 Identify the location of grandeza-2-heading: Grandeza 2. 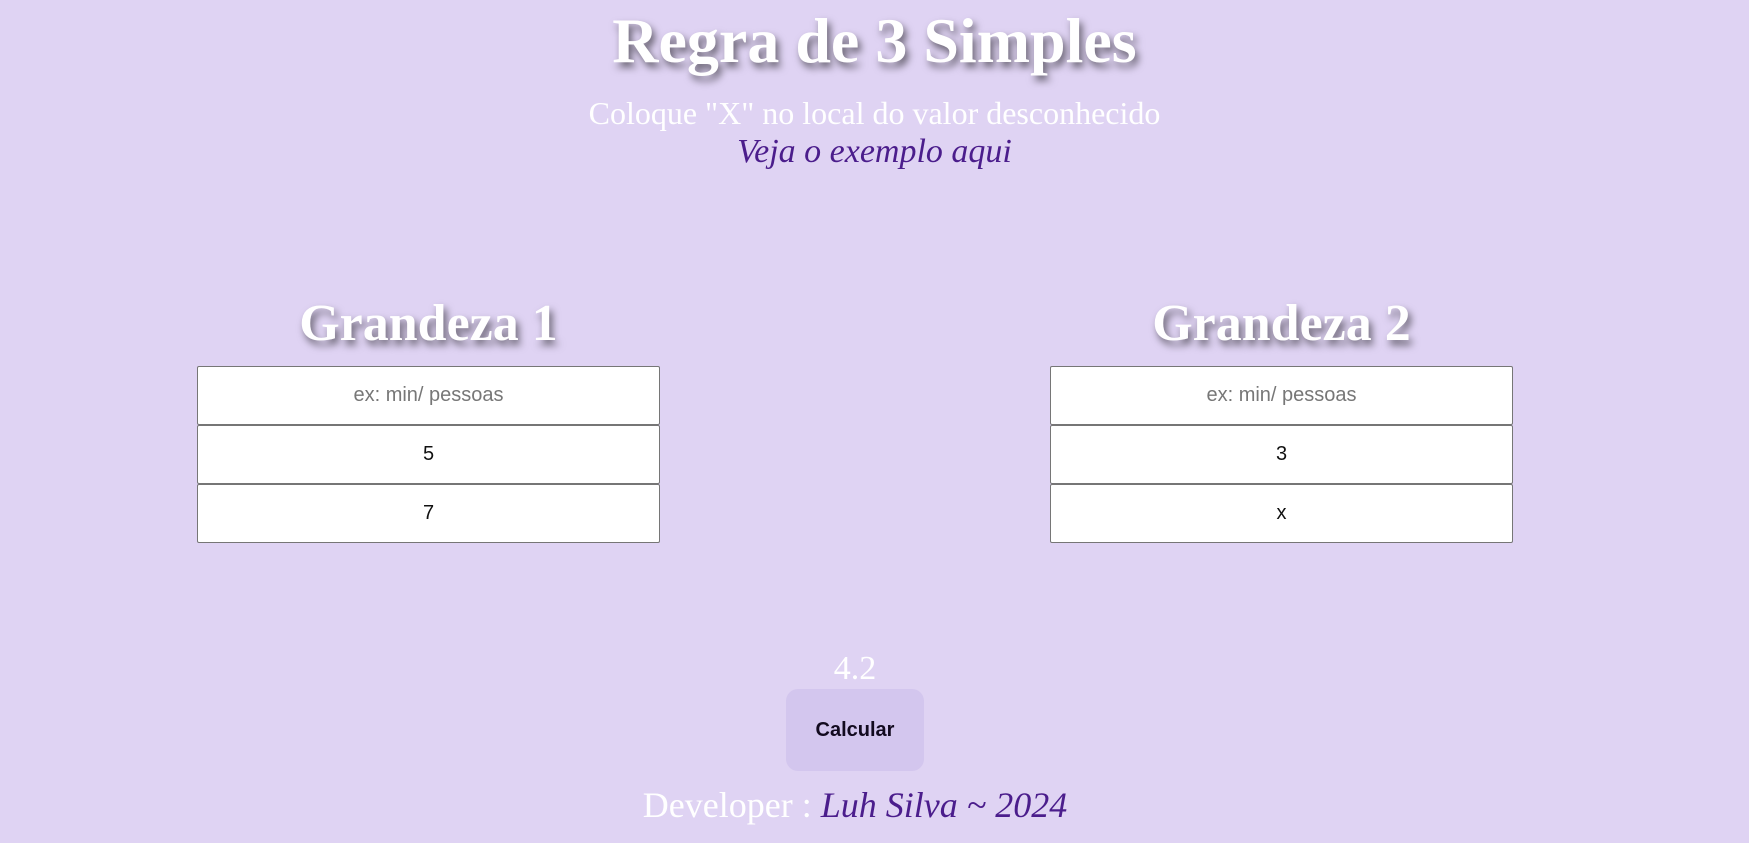
(1281, 323).